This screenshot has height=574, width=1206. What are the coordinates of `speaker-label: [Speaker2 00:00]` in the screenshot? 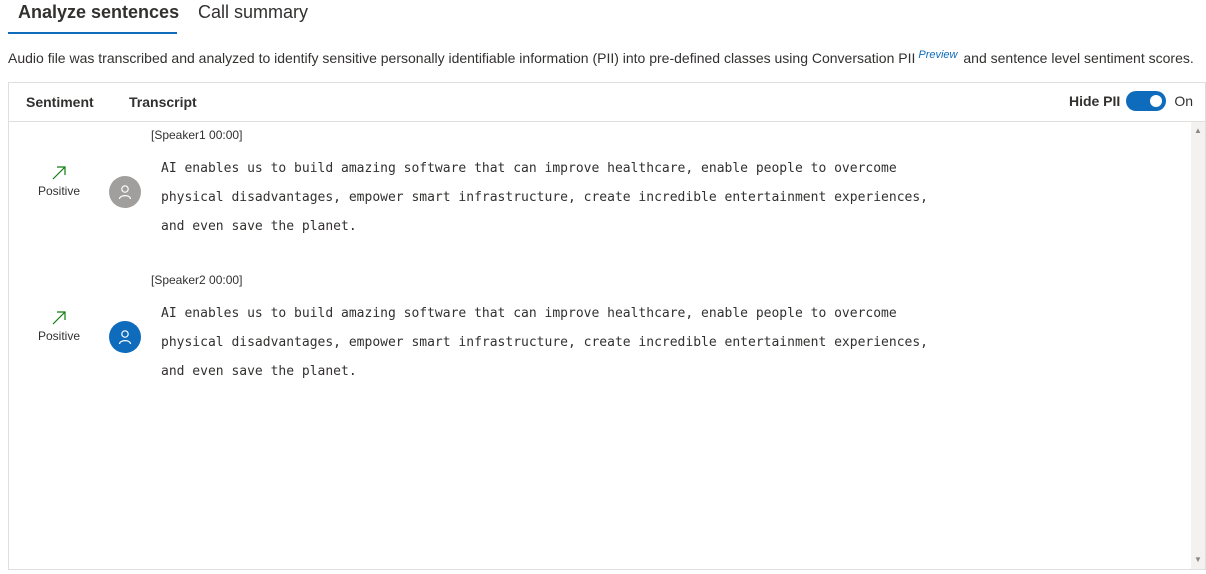 It's located at (197, 280).